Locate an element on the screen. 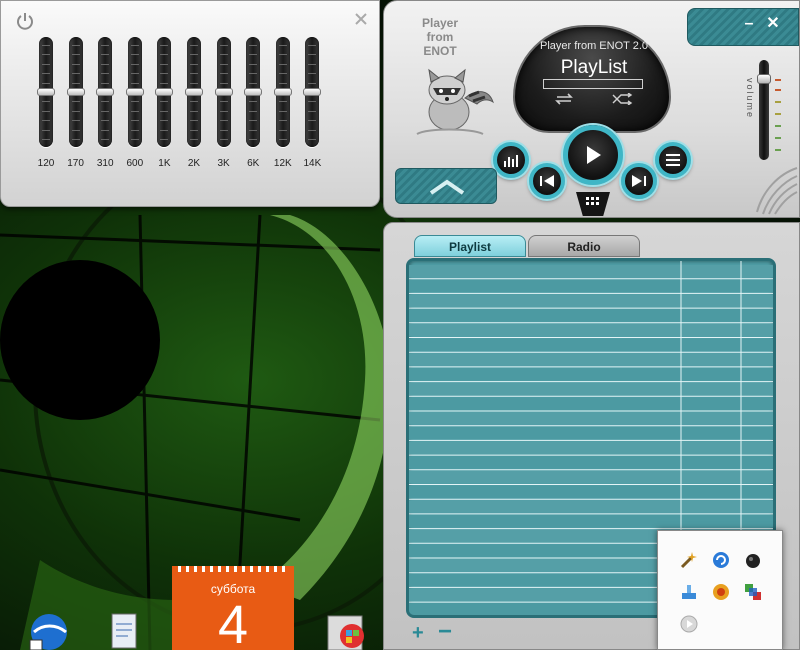 The width and height of the screenshot is (800, 650). eq-slider-12k is located at coordinates (282, 92).